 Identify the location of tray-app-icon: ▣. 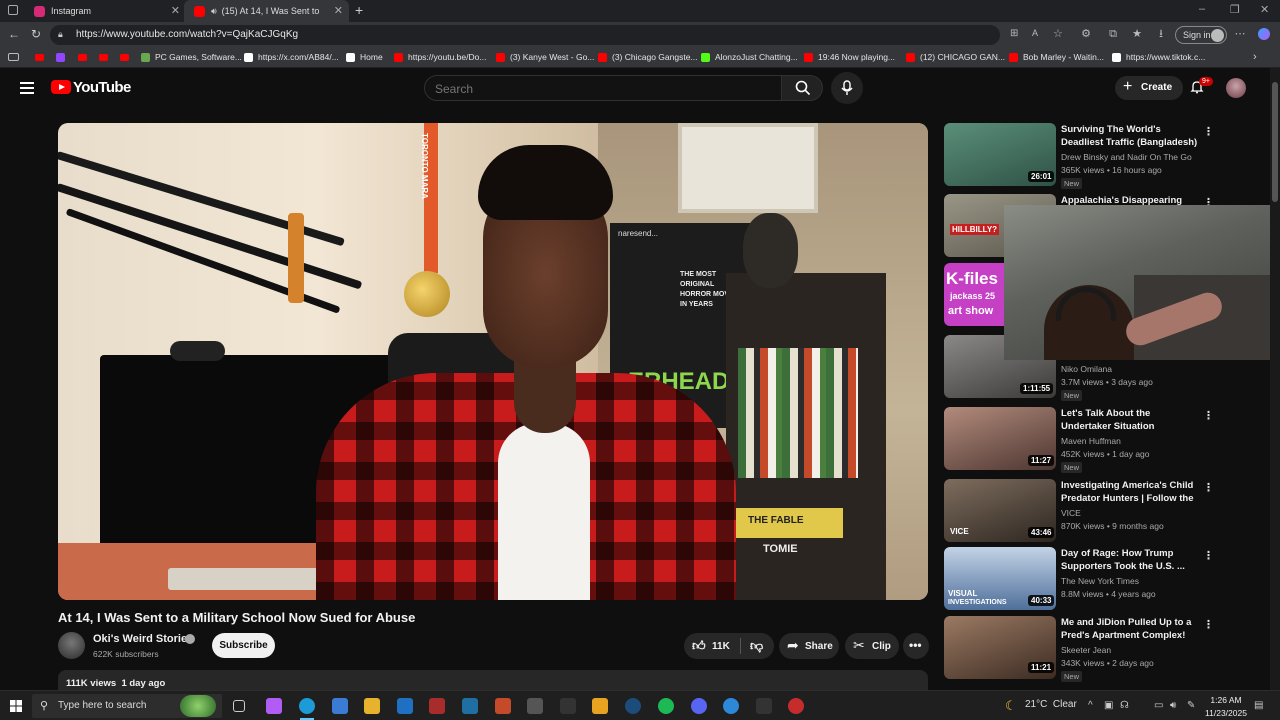
(1108, 705).